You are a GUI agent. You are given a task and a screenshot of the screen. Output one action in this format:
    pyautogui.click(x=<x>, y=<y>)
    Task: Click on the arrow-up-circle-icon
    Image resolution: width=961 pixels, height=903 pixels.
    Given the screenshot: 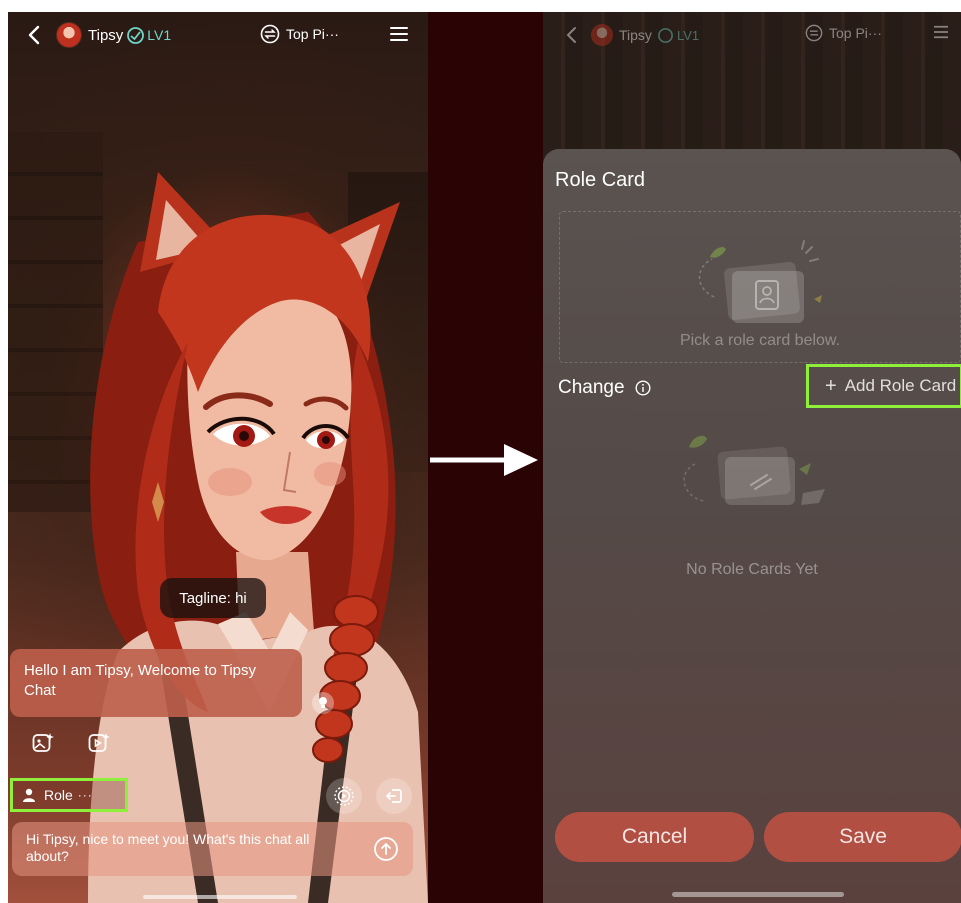 What is the action you would take?
    pyautogui.click(x=386, y=849)
    